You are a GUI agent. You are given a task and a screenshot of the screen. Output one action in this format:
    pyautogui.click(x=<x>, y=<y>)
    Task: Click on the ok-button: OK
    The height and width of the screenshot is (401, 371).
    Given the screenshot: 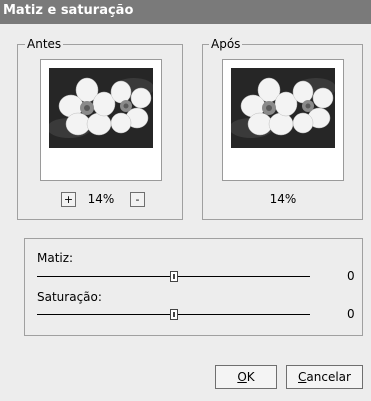 What is the action you would take?
    pyautogui.click(x=246, y=377)
    